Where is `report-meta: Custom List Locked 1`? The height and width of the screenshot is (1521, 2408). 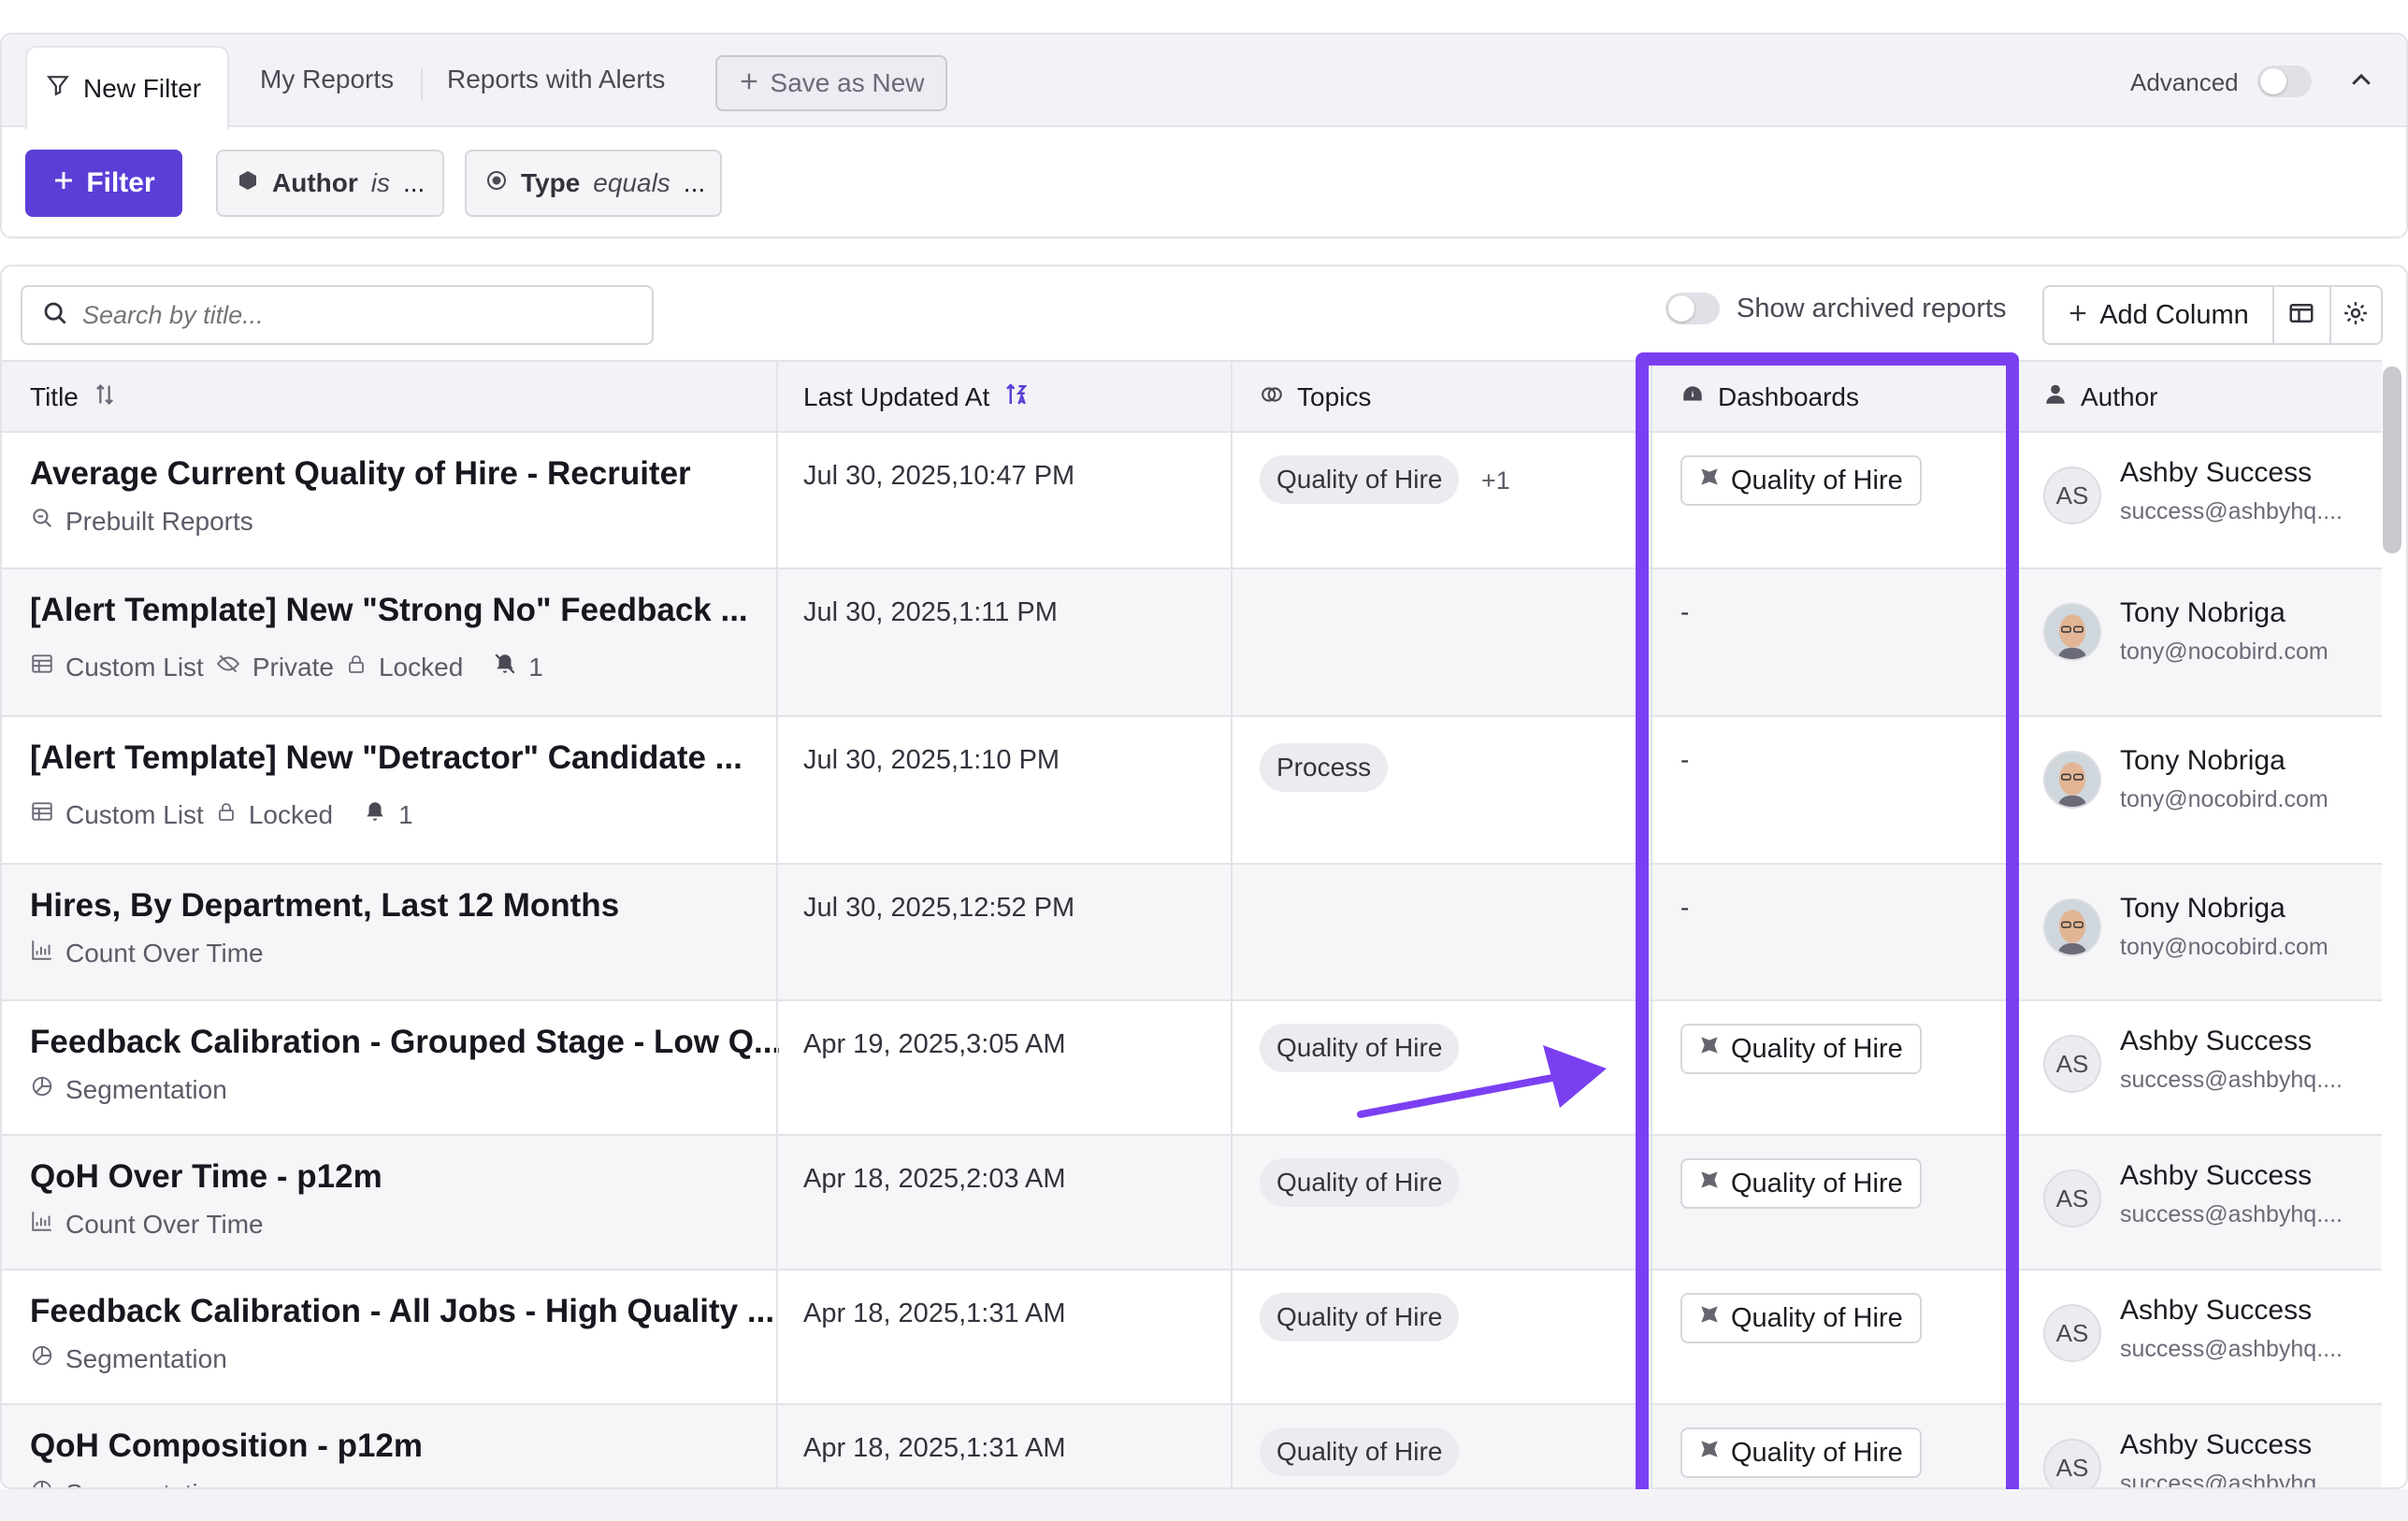
report-meta: Custom List Locked 1 is located at coordinates (221, 815).